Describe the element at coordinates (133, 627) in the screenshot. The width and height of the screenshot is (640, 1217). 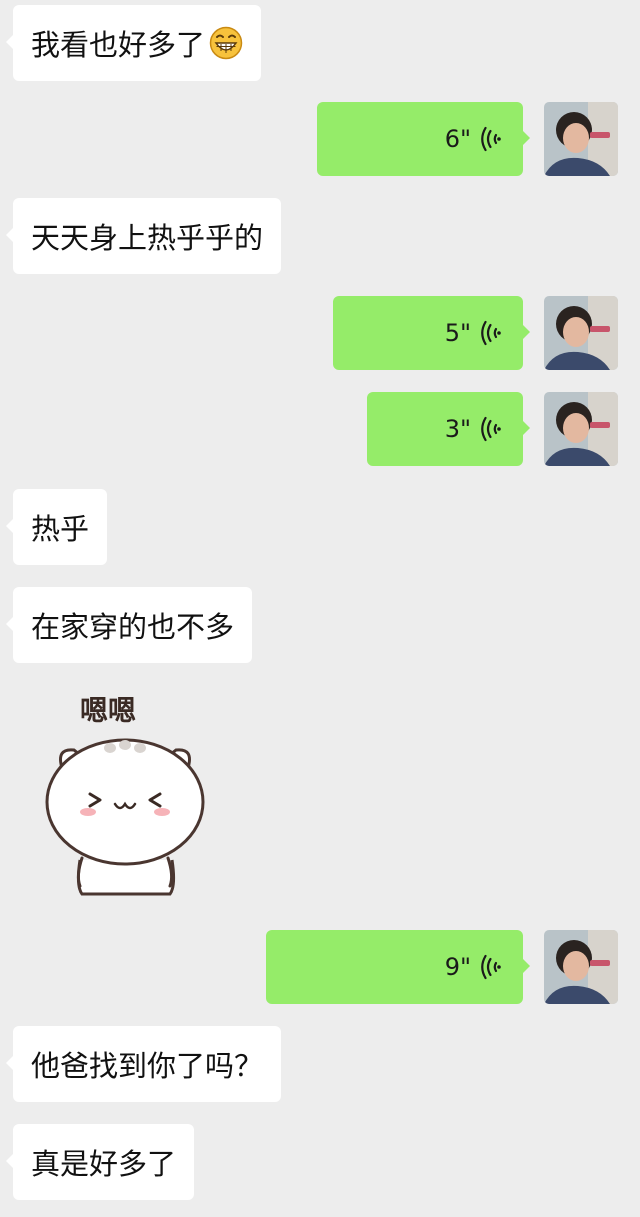
I see `message-text: 在家穿的也不多` at that location.